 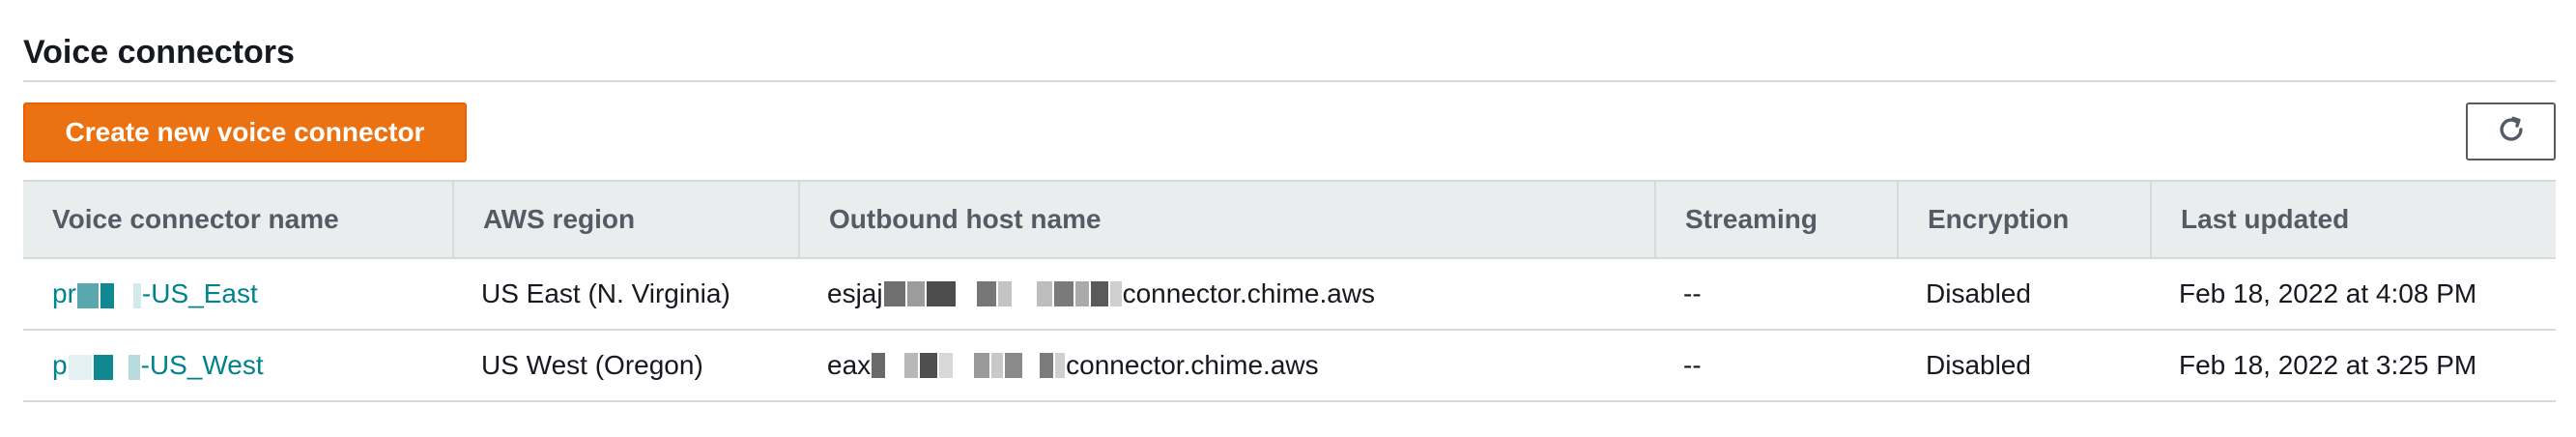 I want to click on cell-outbound-host: esjaj connector.chime.aws, so click(x=1226, y=294).